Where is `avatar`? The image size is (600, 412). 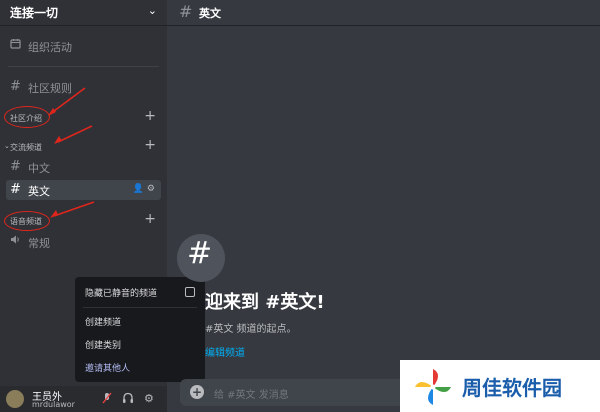 avatar is located at coordinates (15, 399).